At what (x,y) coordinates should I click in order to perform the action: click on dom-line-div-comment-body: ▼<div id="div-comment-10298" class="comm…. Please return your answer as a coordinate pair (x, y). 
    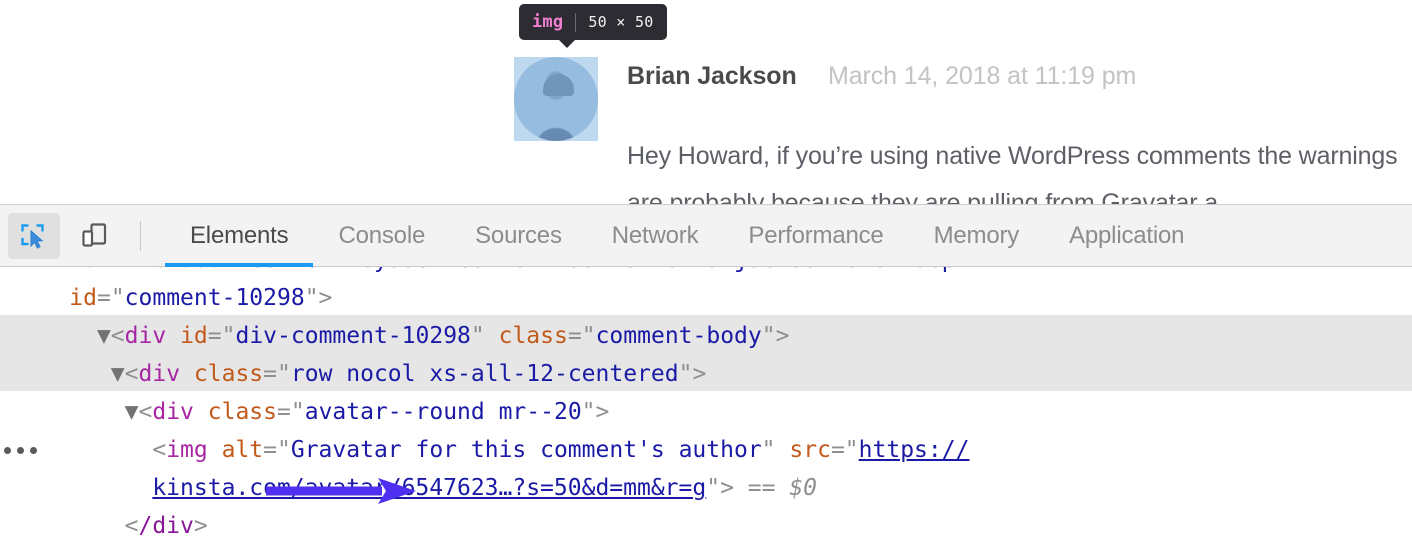
    Looking at the image, I should click on (706, 336).